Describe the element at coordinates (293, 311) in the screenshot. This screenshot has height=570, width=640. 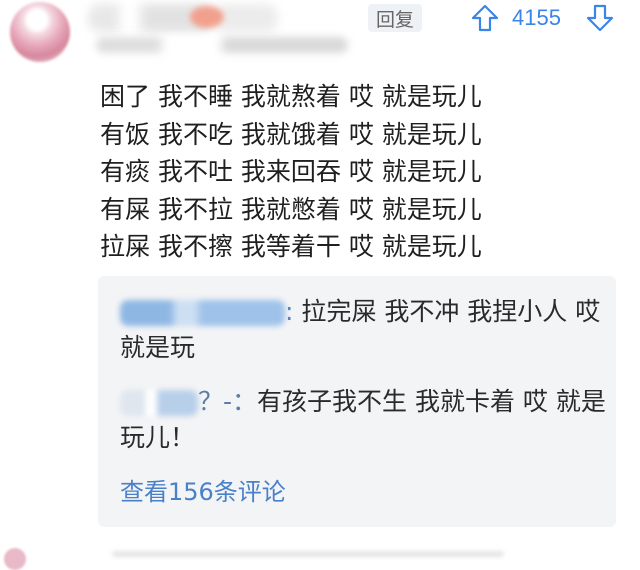
I see `reply-username-suffix: :` at that location.